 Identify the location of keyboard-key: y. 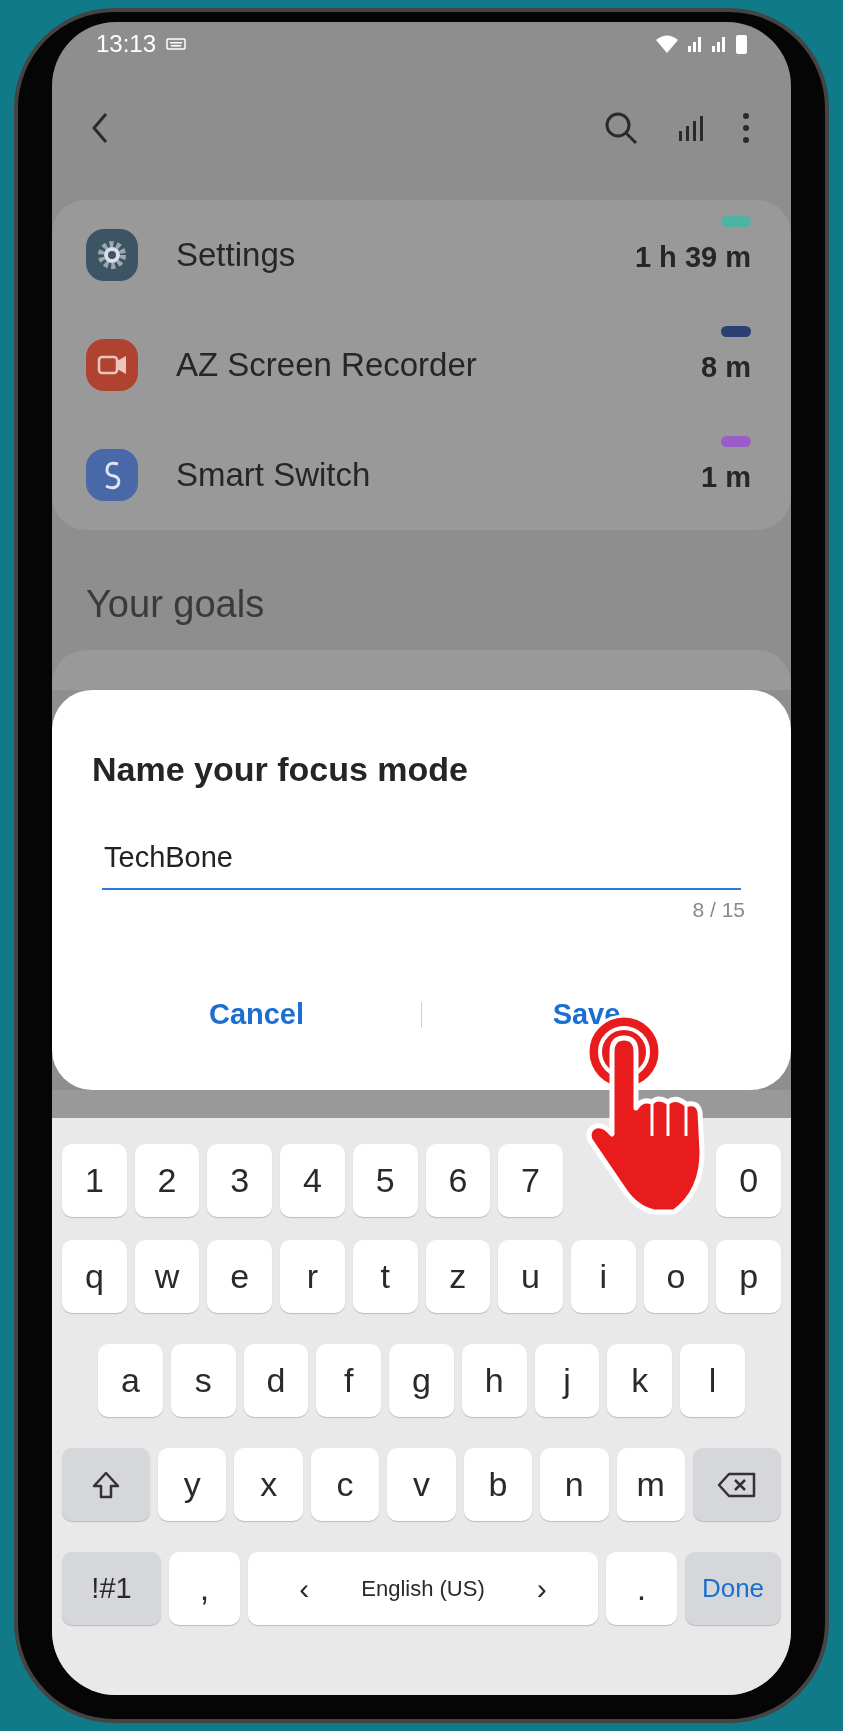
(192, 1484).